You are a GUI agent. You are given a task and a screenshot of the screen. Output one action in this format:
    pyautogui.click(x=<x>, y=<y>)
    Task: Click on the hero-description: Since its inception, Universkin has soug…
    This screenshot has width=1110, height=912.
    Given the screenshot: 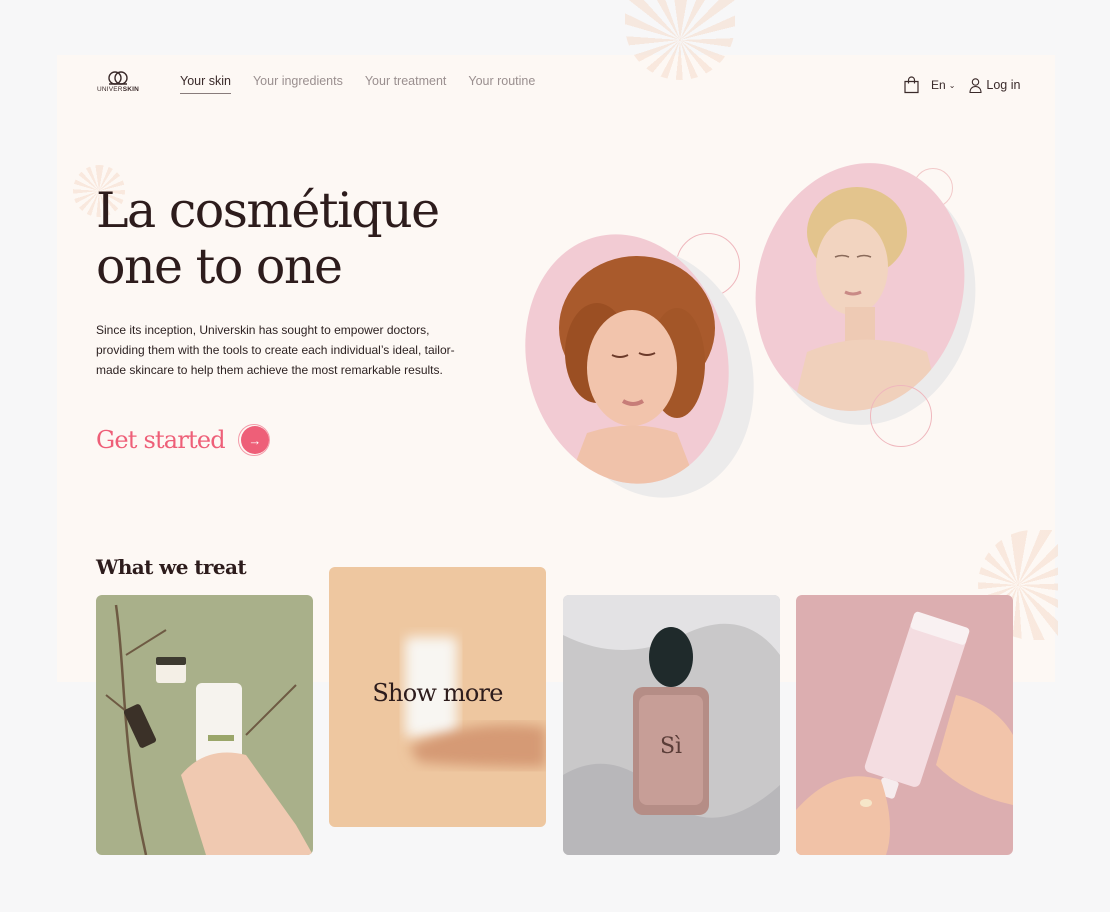 What is the action you would take?
    pyautogui.click(x=275, y=350)
    